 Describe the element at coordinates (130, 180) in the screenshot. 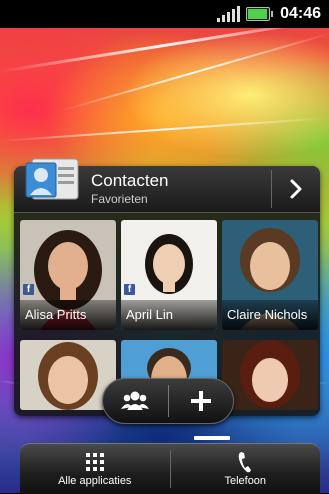

I see `widget-title: Contacten` at that location.